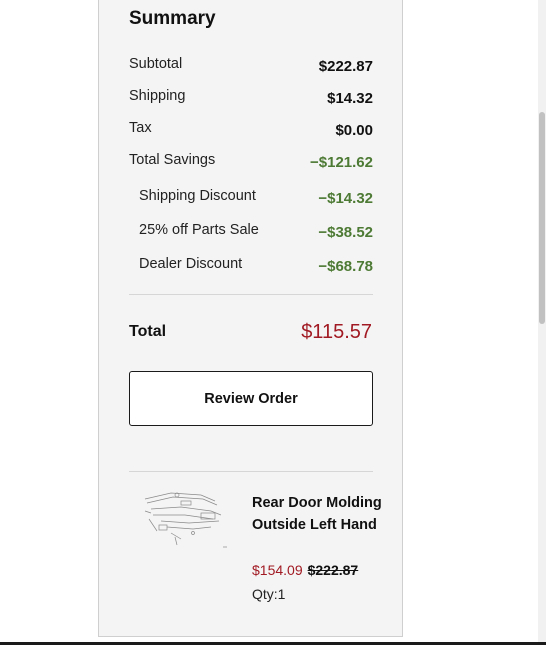  Describe the element at coordinates (269, 594) in the screenshot. I see `item-quantity: Qty:1` at that location.